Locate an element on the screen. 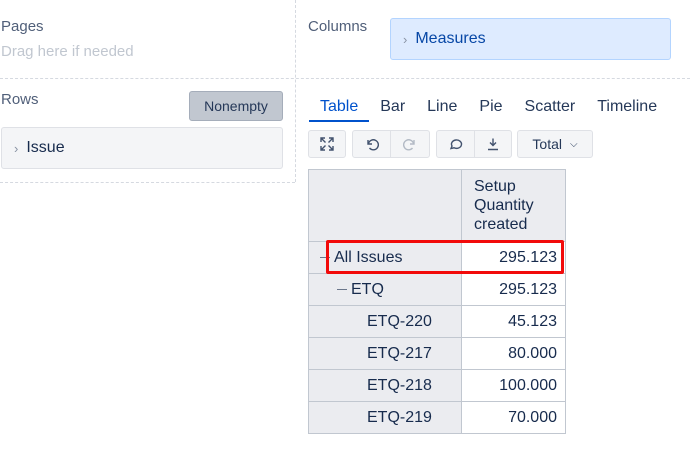  tab-line: Line is located at coordinates (442, 107).